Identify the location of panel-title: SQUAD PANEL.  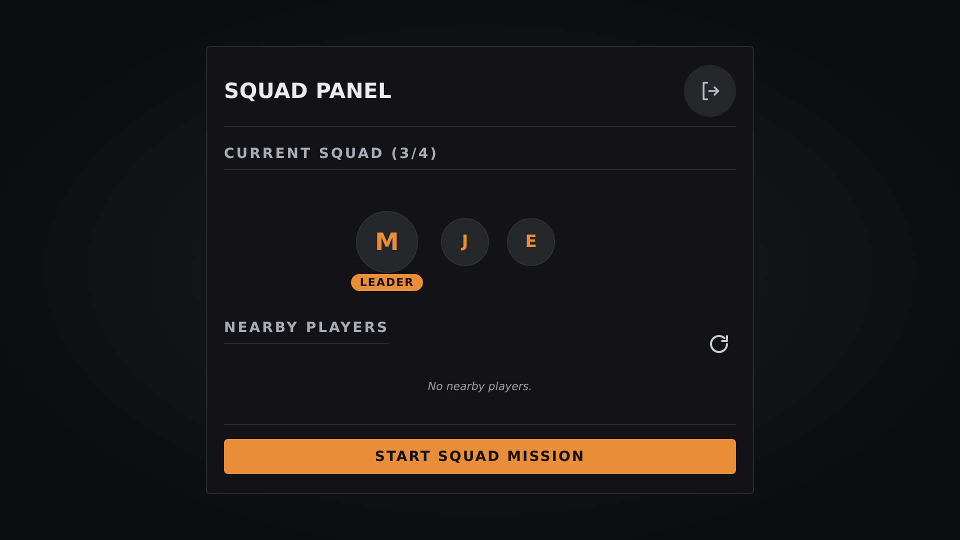
(308, 91).